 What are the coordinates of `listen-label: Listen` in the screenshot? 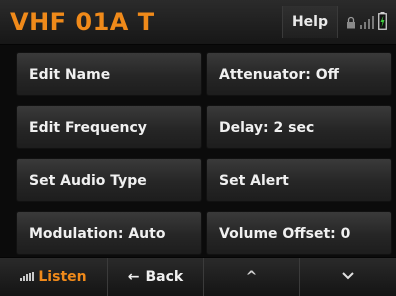 It's located at (62, 277).